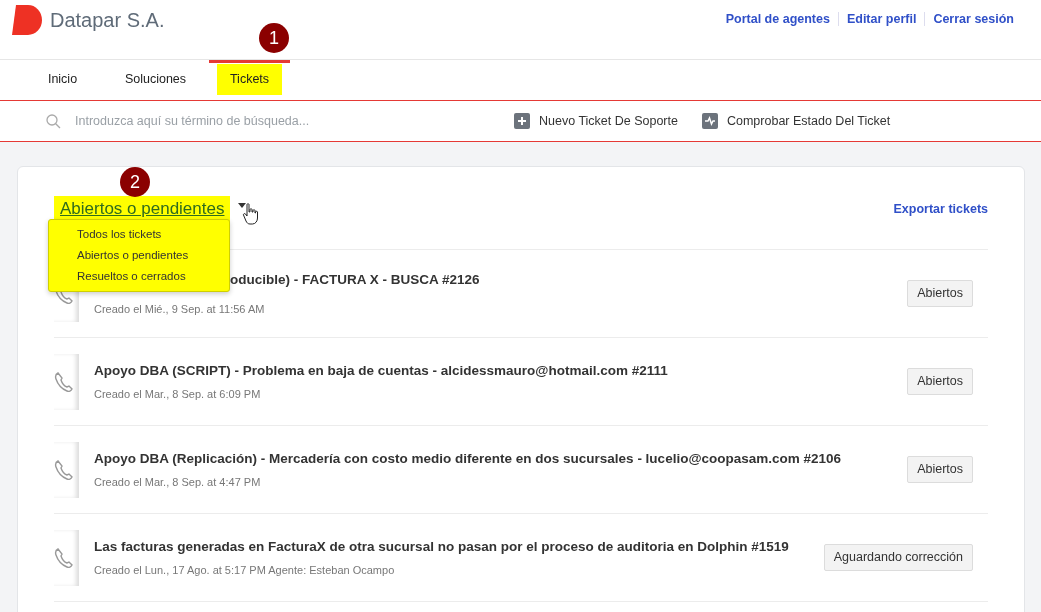  Describe the element at coordinates (107, 20) in the screenshot. I see `brand-name: Datapar S.A.` at that location.